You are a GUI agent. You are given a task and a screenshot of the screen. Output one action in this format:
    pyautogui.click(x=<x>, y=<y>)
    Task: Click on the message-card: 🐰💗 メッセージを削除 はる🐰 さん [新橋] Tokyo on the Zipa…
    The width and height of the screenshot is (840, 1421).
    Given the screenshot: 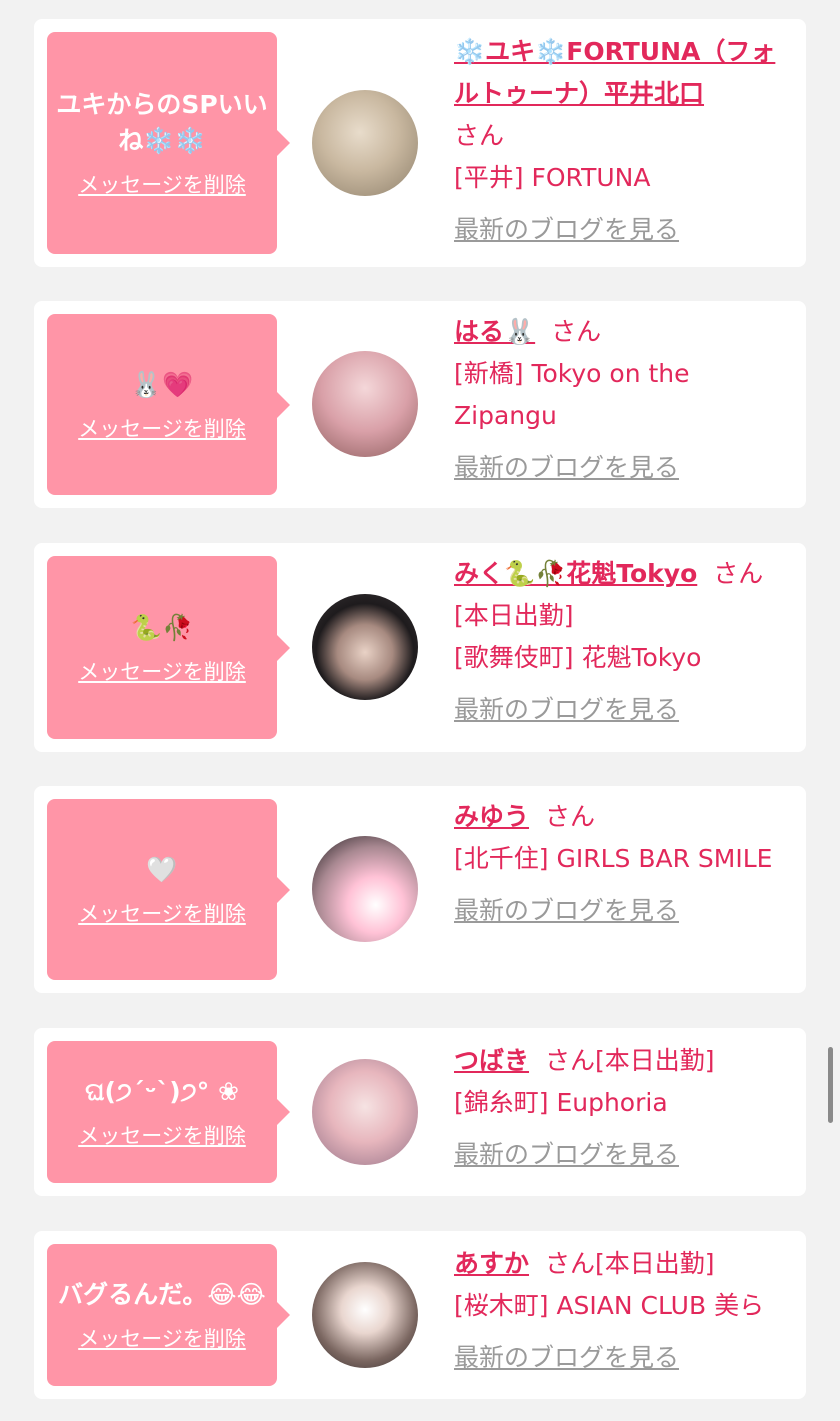 What is the action you would take?
    pyautogui.click(x=420, y=404)
    